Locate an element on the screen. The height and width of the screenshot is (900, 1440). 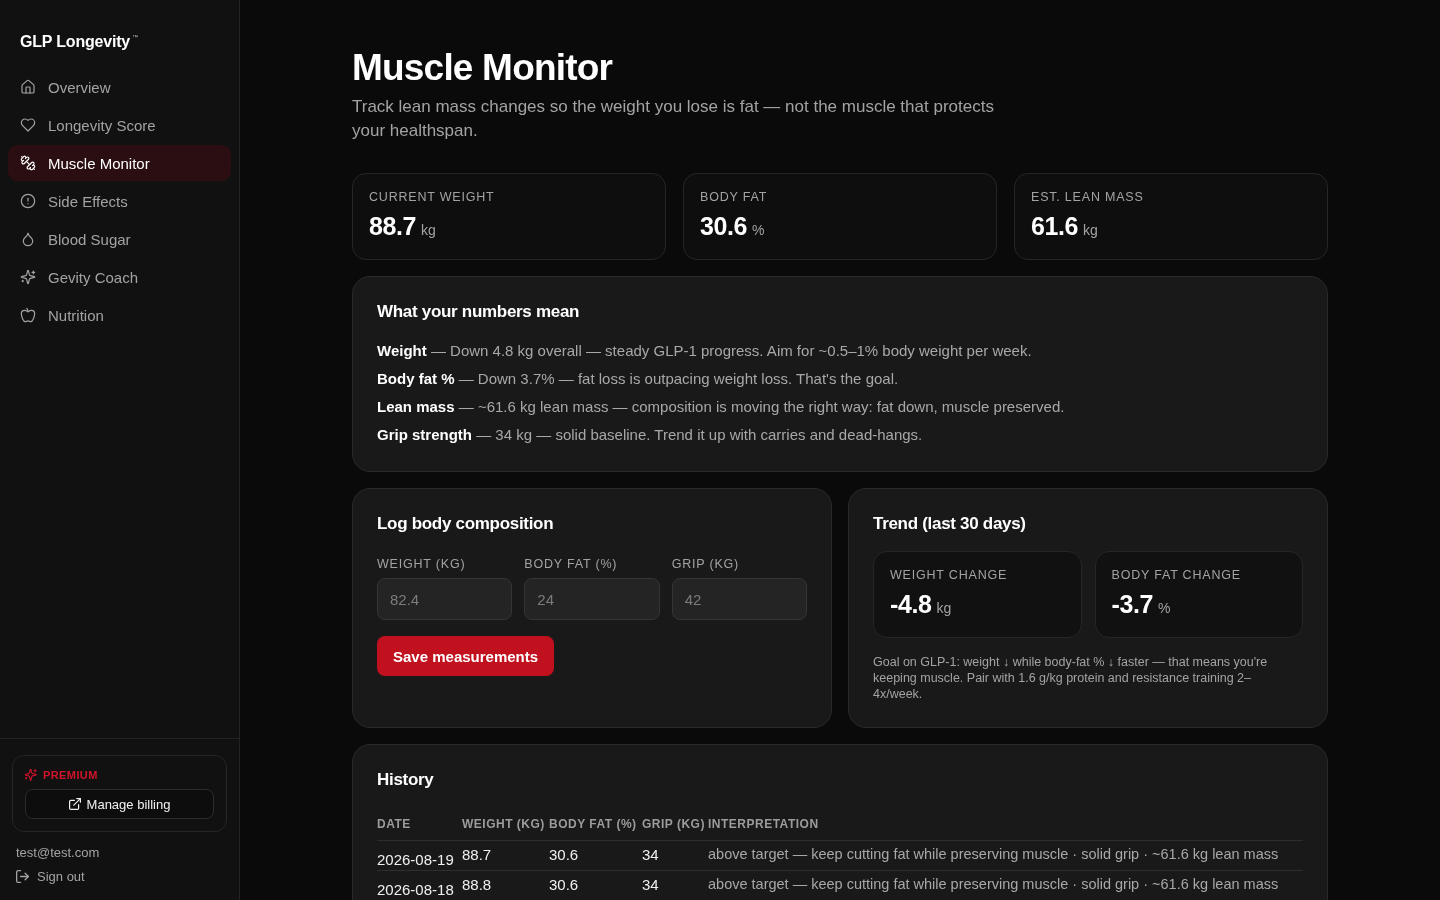
account-email: test@test.com is located at coordinates (58, 852).